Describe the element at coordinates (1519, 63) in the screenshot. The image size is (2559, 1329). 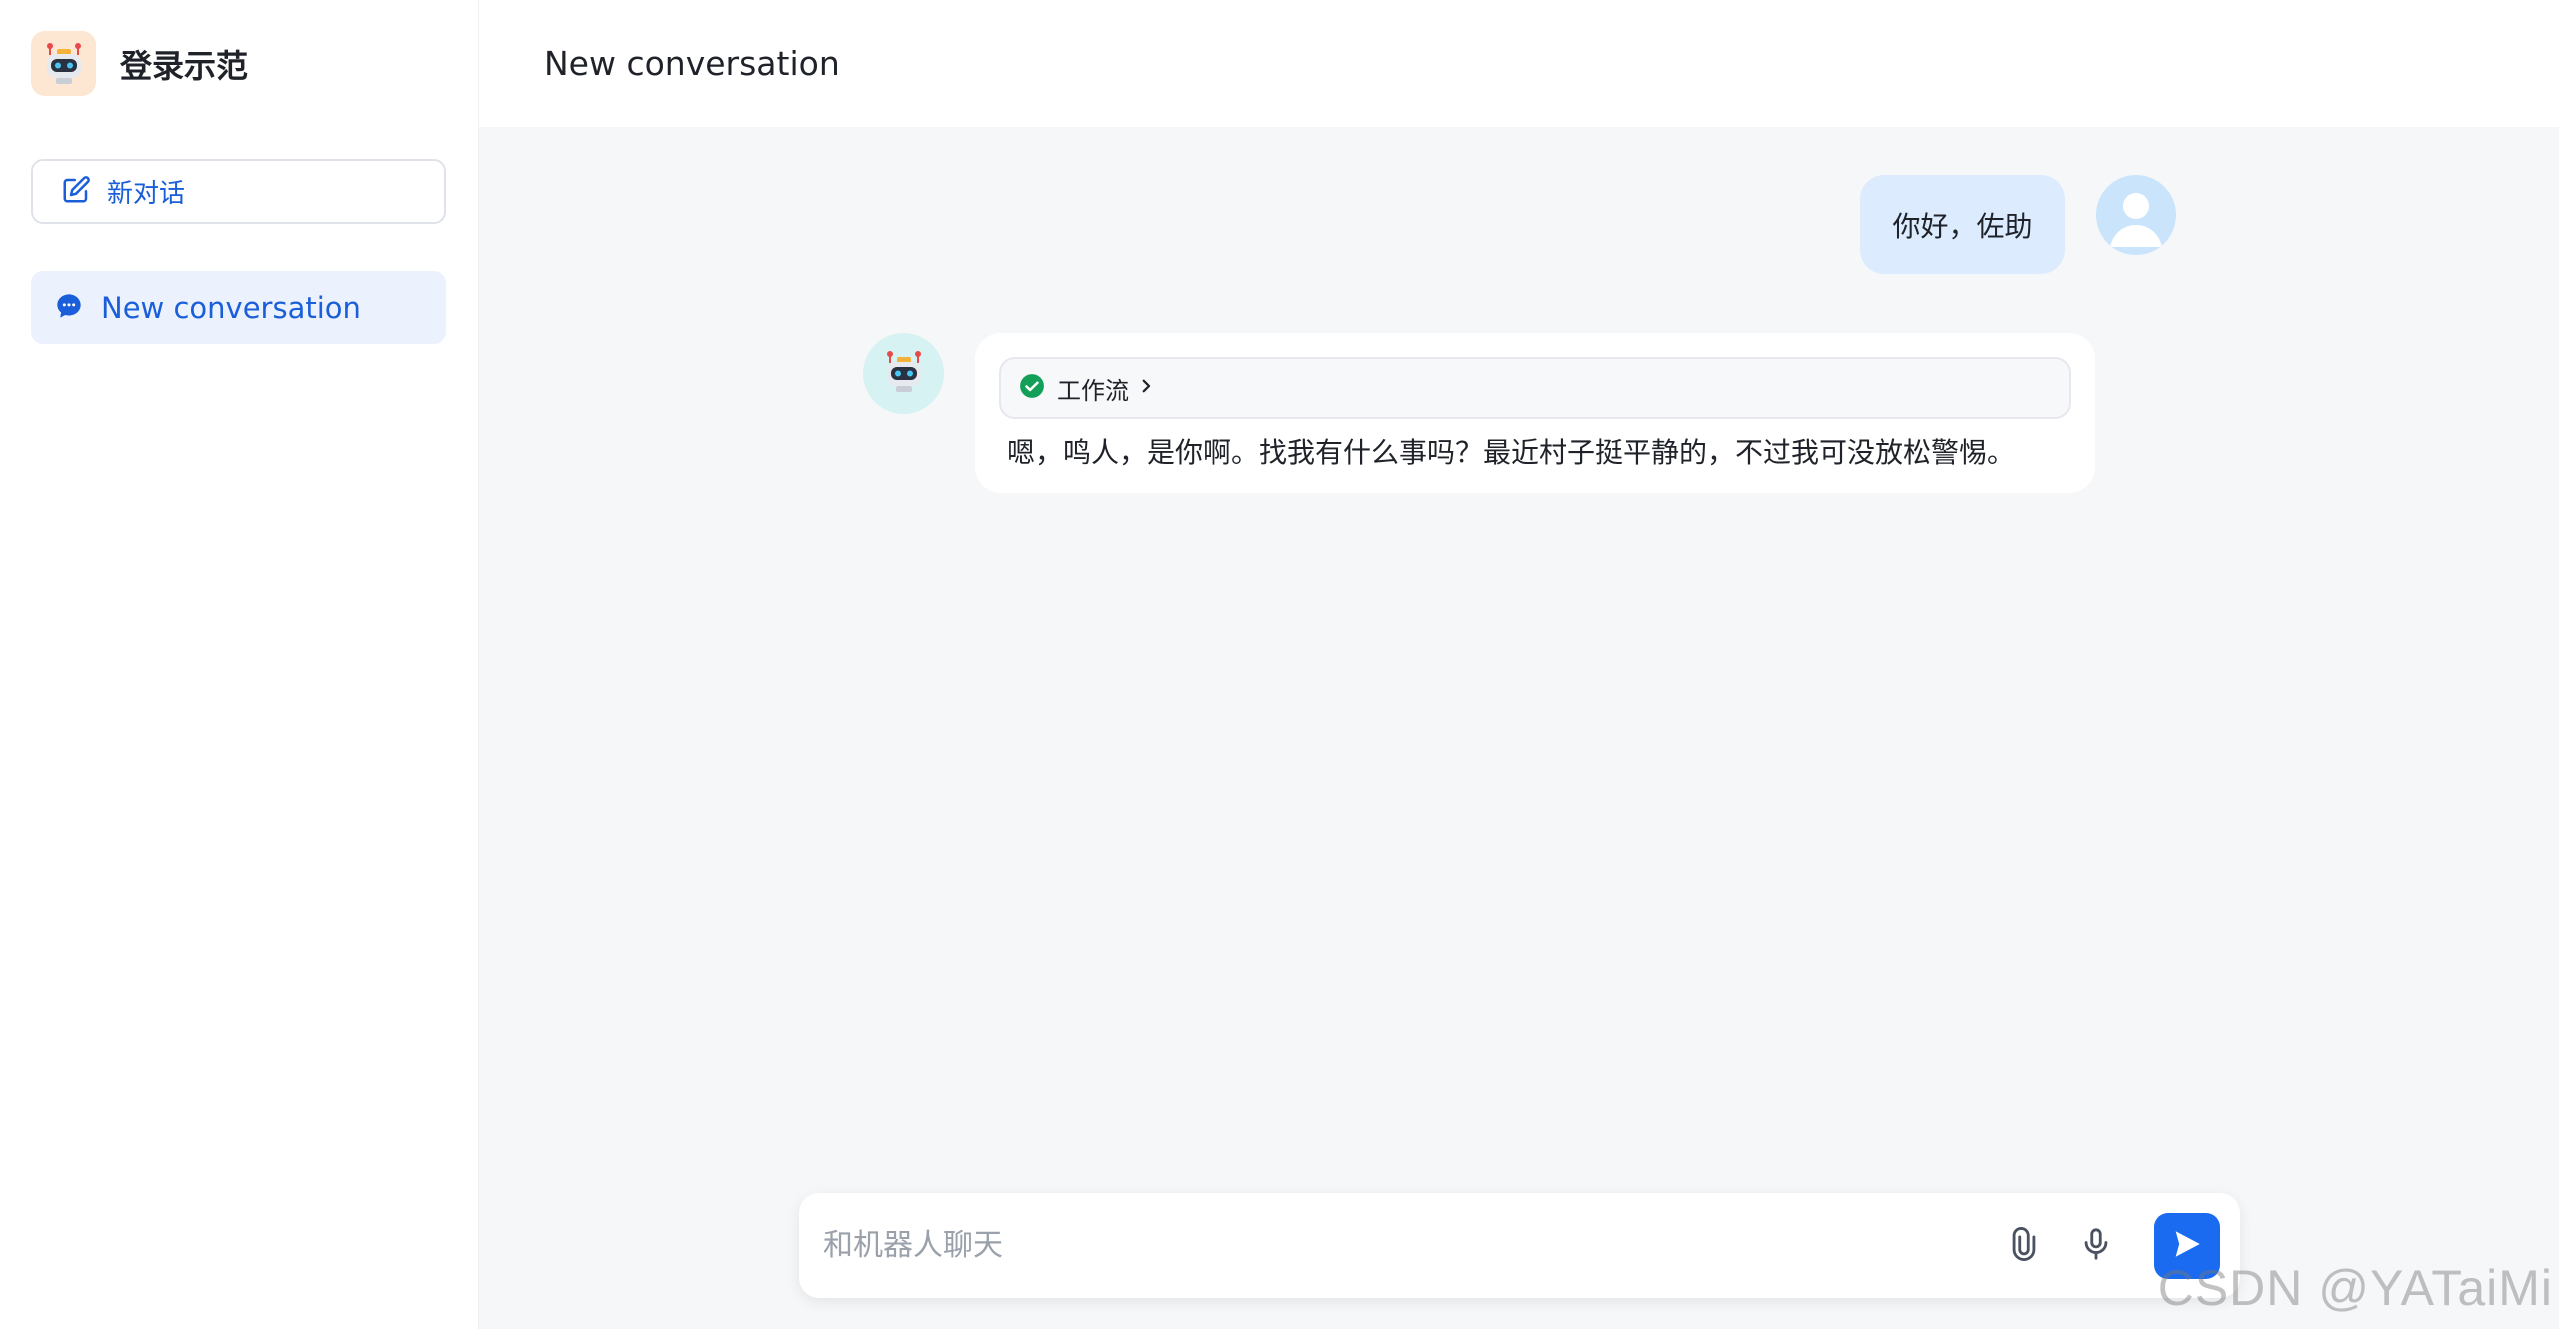
I see `chat-header: New conversation` at that location.